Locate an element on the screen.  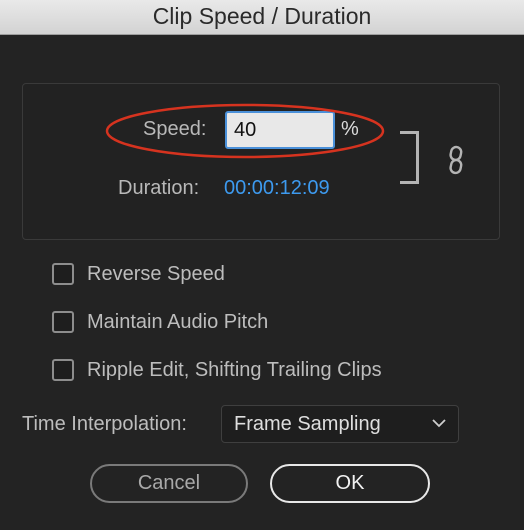
link-bracket is located at coordinates (409, 157).